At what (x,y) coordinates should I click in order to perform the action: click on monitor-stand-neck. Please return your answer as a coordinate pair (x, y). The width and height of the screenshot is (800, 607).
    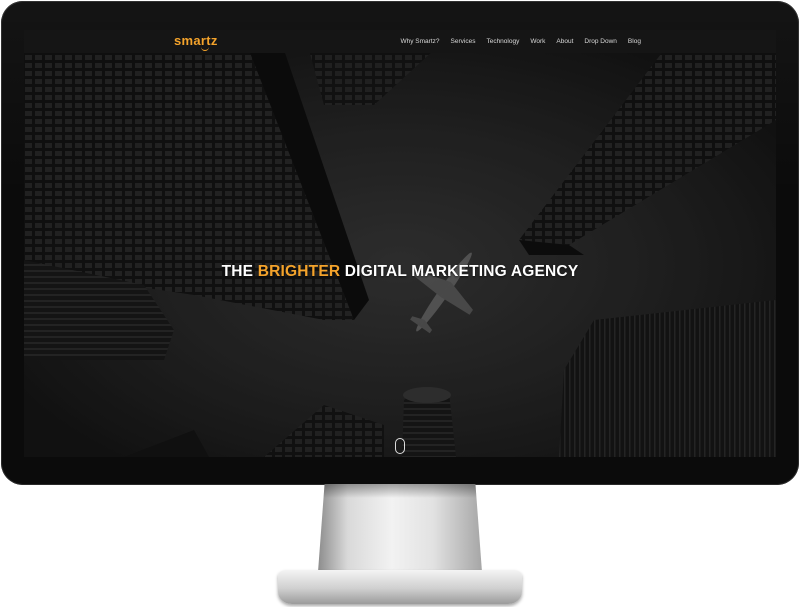
    Looking at the image, I should click on (400, 528).